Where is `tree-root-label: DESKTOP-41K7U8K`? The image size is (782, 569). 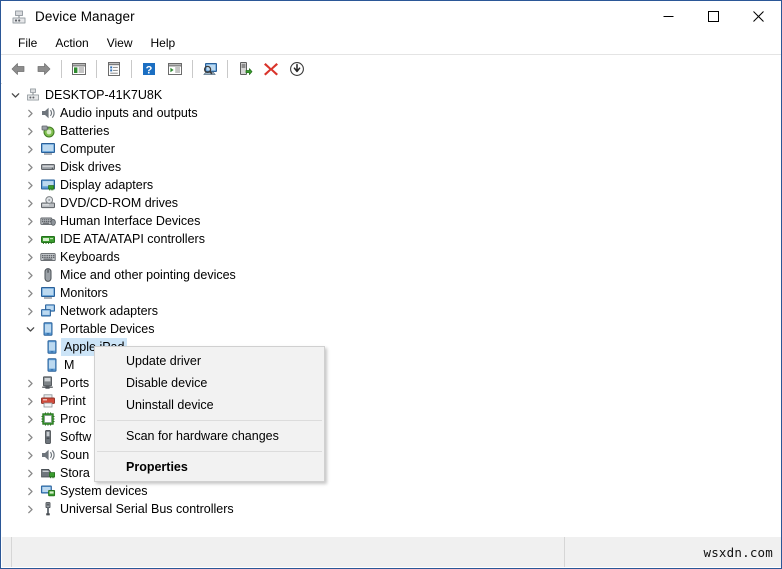 tree-root-label: DESKTOP-41K7U8K is located at coordinates (104, 95).